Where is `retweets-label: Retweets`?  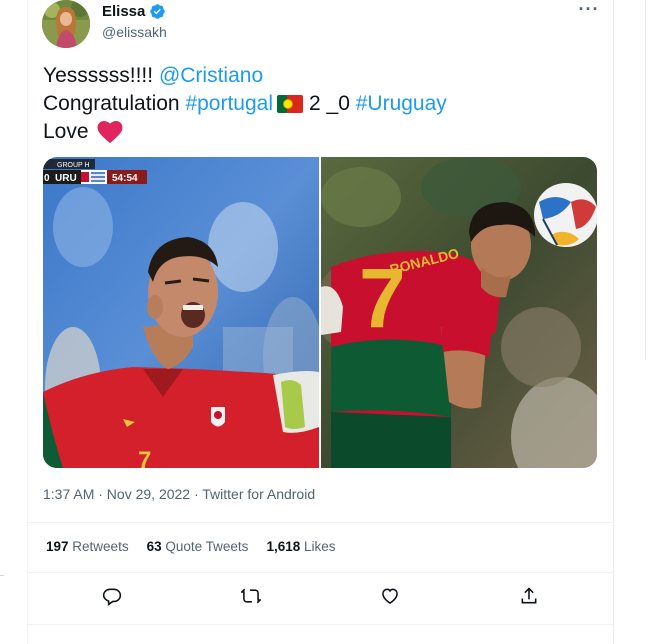 retweets-label: Retweets is located at coordinates (100, 546).